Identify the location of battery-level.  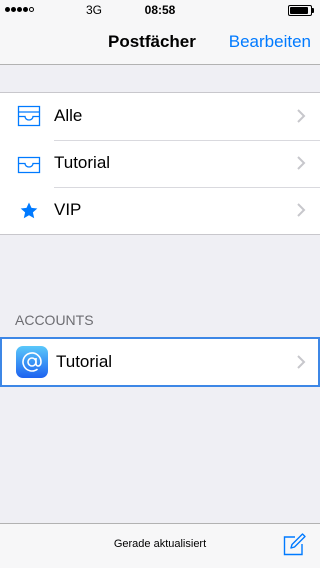
(299, 10).